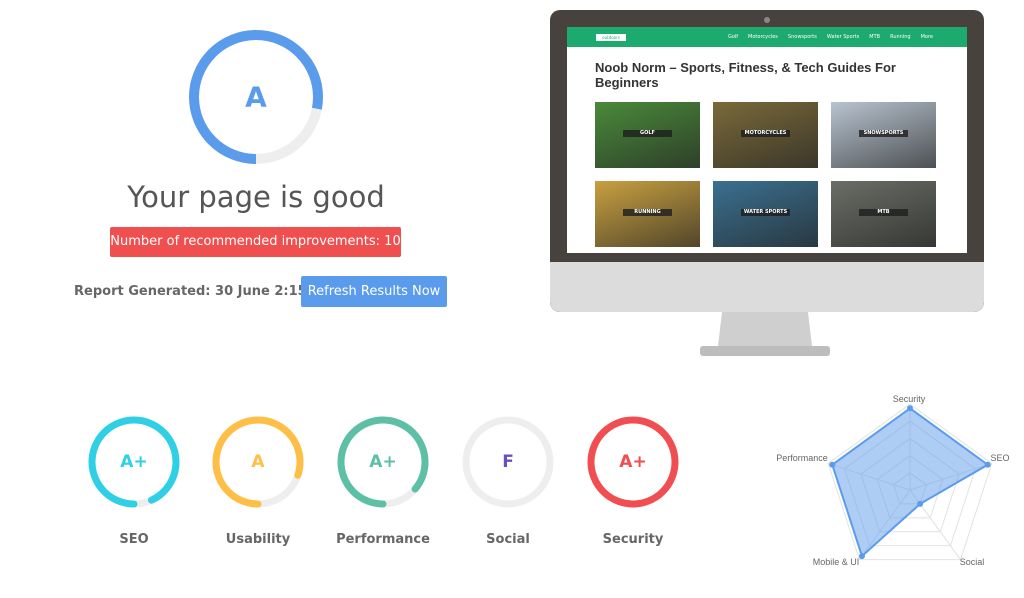  I want to click on preview-tile: MTB, so click(883, 214).